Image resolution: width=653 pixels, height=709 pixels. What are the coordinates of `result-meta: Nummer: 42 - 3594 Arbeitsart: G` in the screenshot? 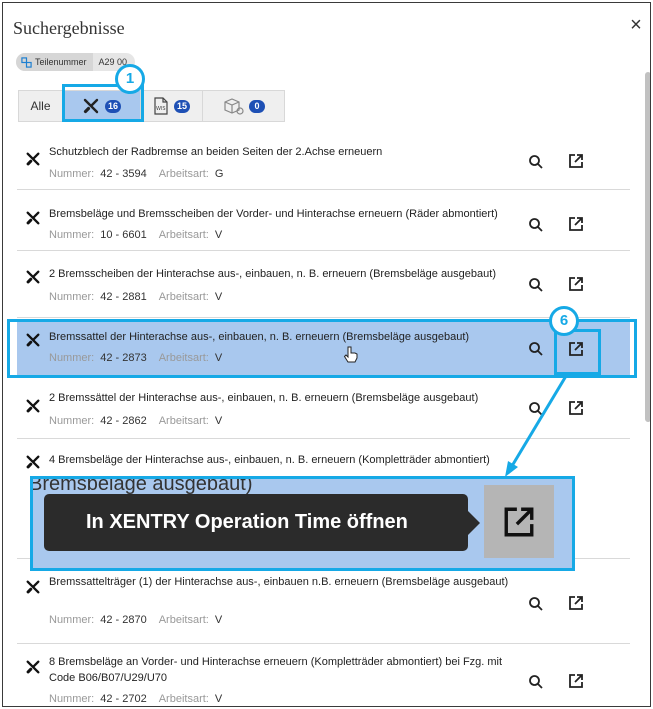 It's located at (142, 174).